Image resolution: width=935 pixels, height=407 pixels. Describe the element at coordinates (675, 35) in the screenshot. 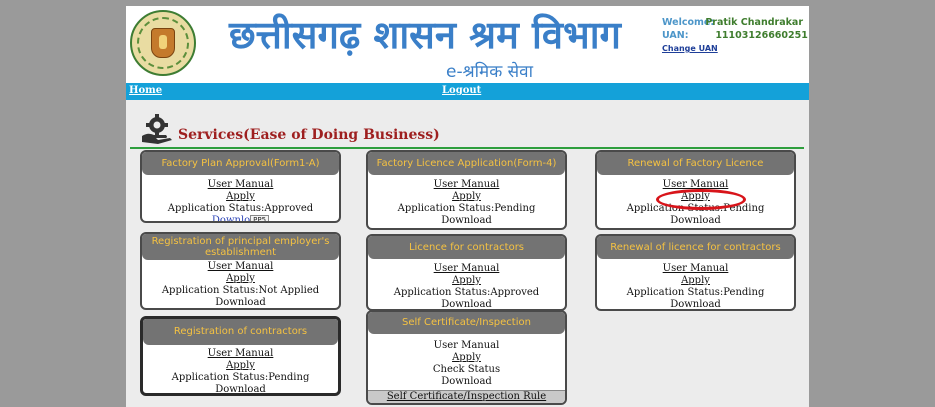

I see `uan-label: UAN:` at that location.